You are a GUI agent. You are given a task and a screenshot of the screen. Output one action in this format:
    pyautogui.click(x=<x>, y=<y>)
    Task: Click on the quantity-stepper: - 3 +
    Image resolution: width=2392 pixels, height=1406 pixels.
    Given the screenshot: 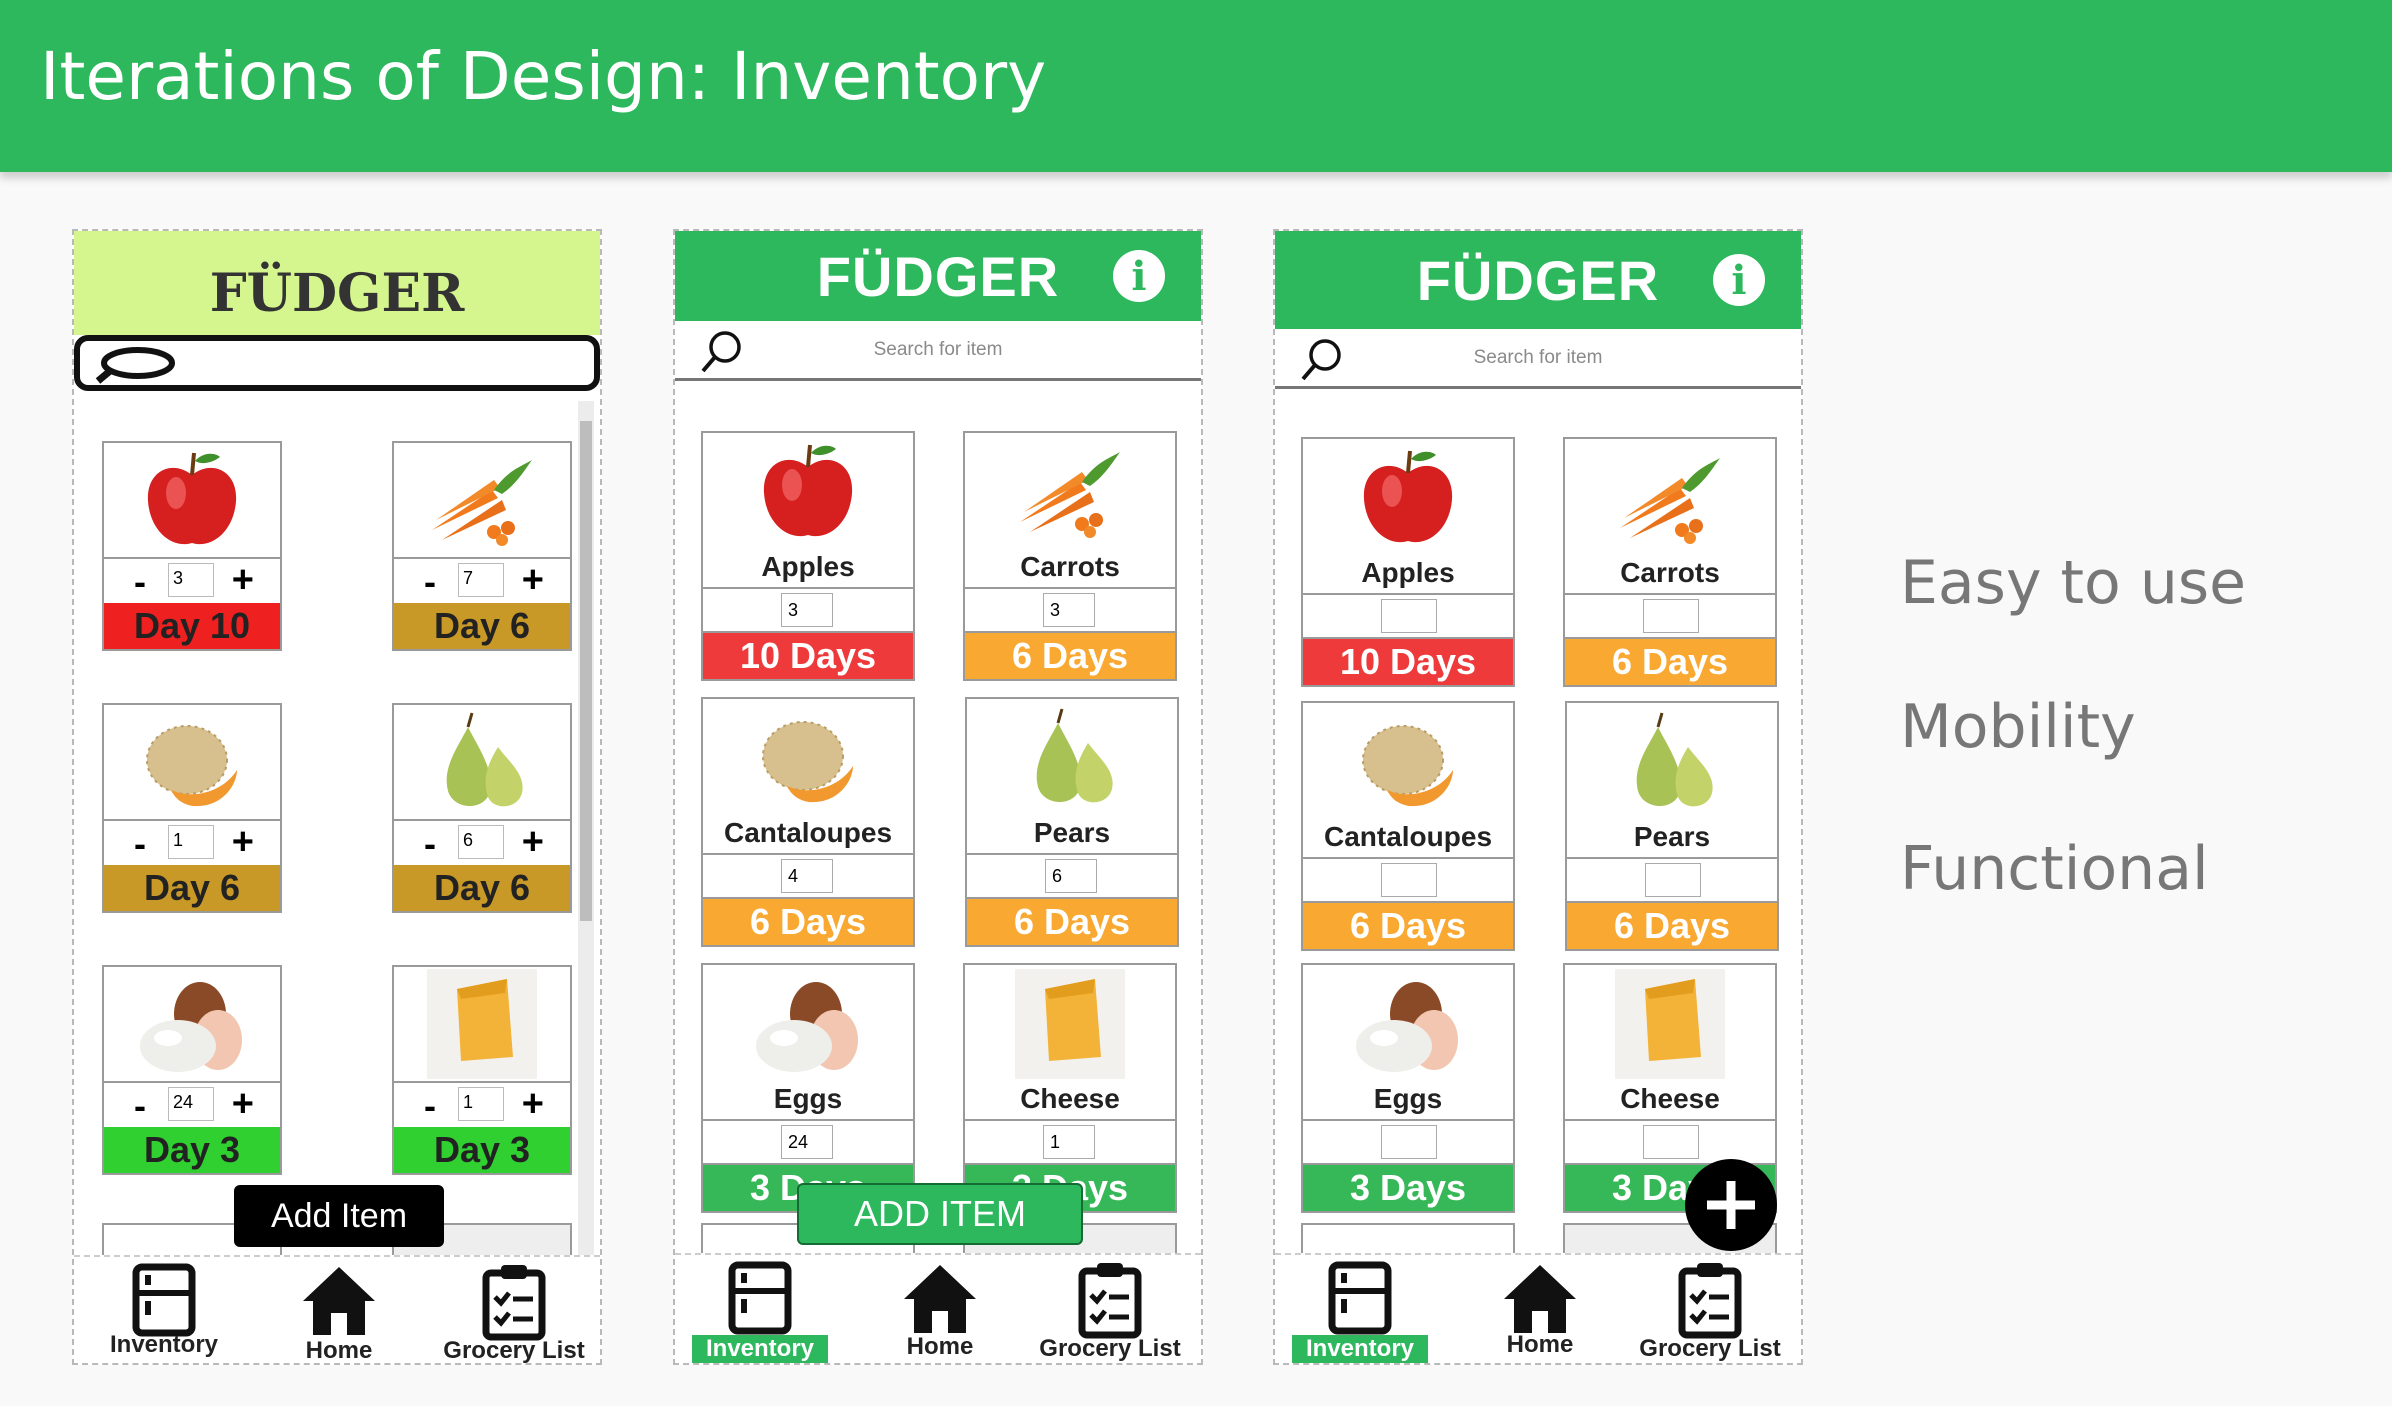 What is the action you would take?
    pyautogui.click(x=192, y=580)
    